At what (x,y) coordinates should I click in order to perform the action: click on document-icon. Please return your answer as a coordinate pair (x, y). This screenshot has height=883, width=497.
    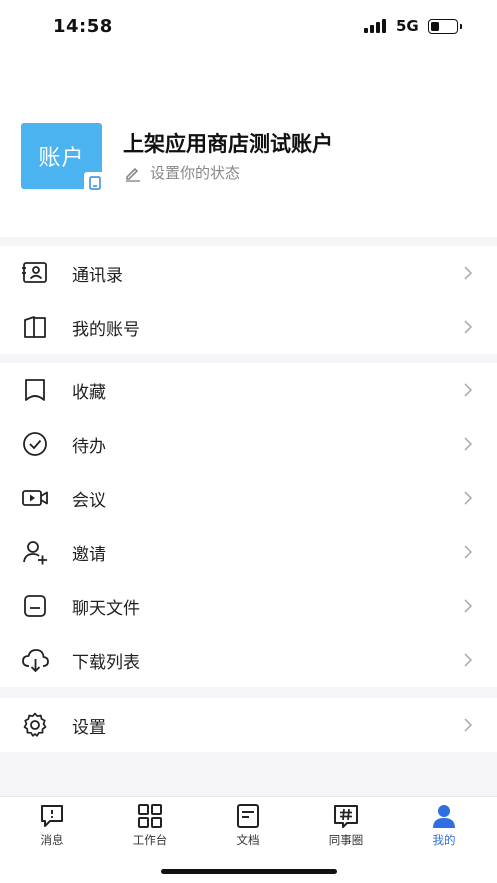
    Looking at the image, I should click on (248, 816).